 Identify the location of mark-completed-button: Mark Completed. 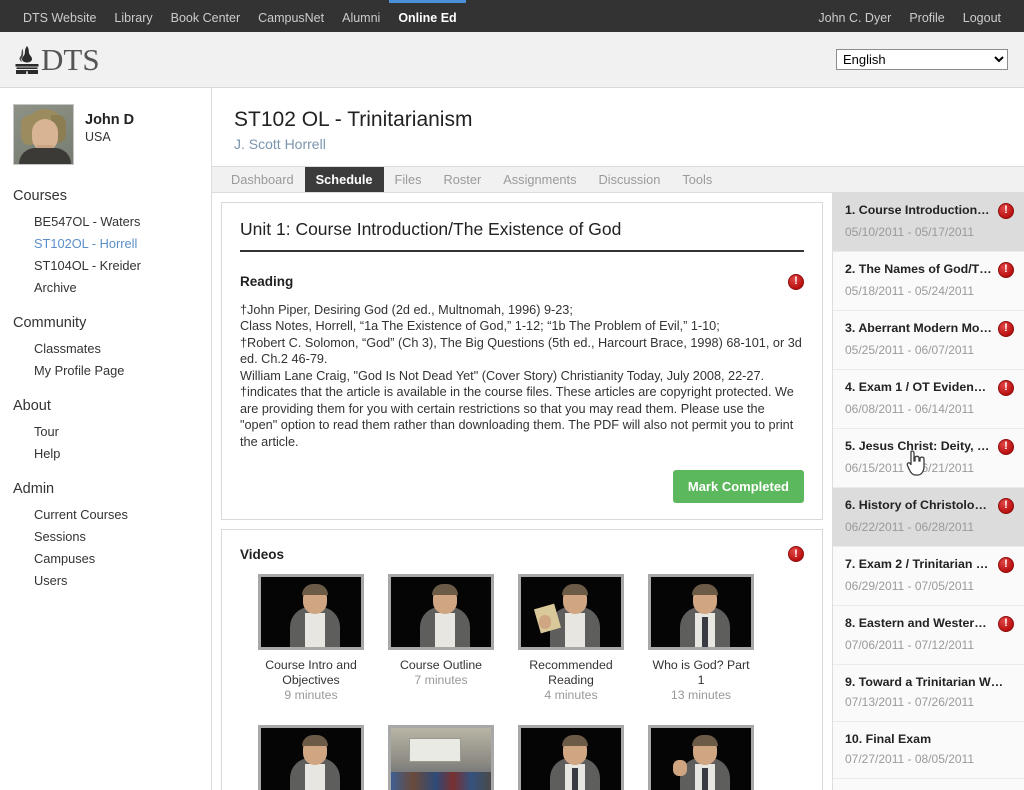
(738, 487).